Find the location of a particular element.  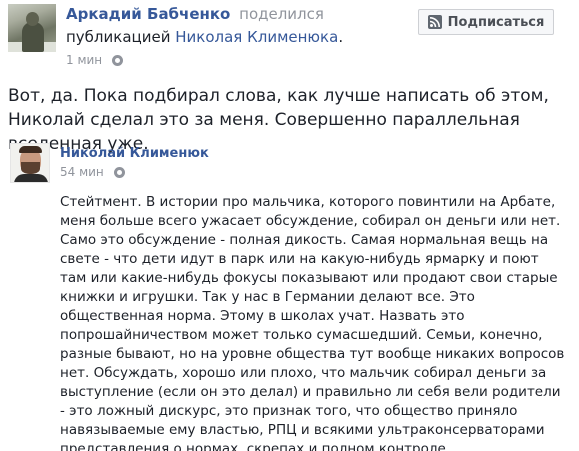

shared-suffix: . is located at coordinates (341, 37).